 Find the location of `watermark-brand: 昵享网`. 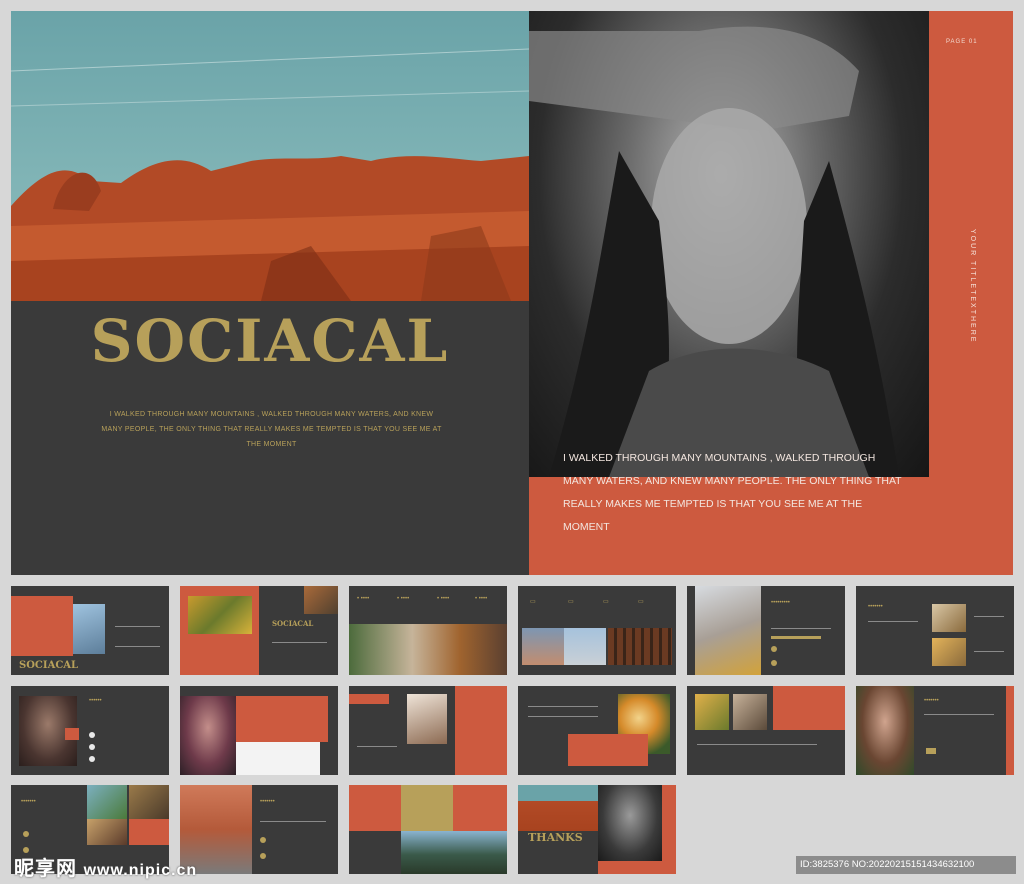

watermark-brand: 昵享网 is located at coordinates (45, 869).